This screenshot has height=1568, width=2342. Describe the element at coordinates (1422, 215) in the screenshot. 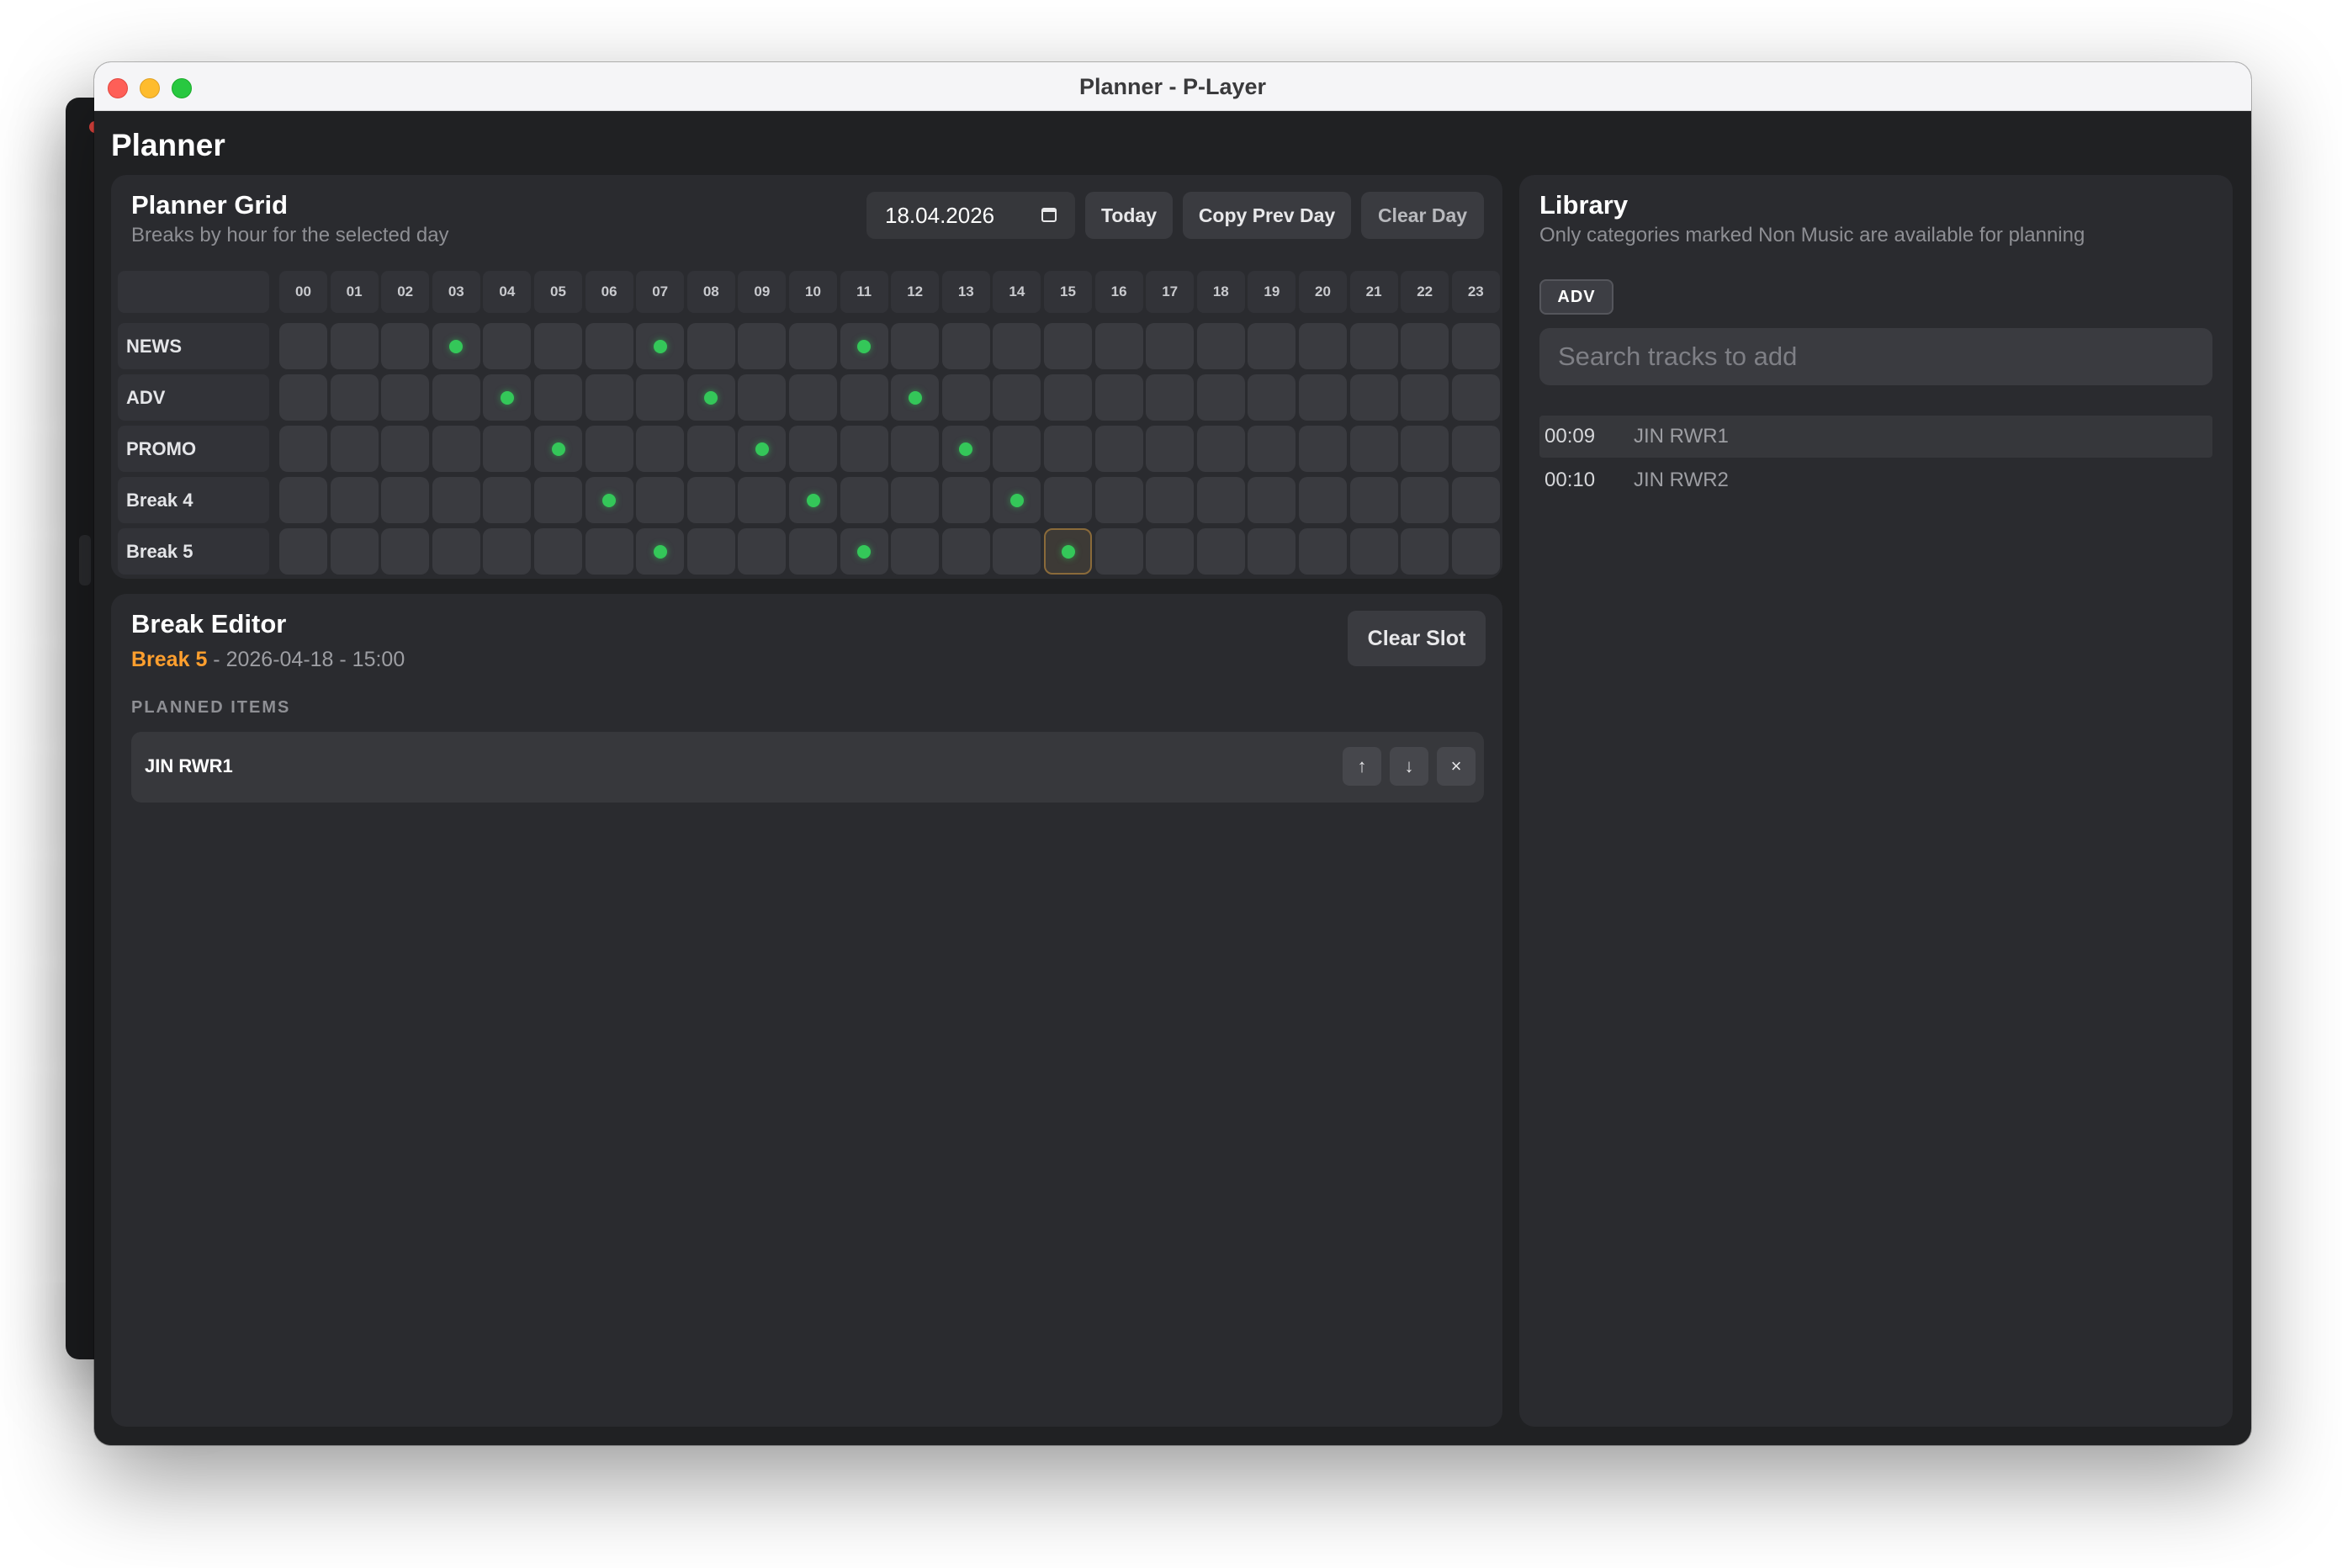

I see `clear-day-button: Clear Day` at that location.